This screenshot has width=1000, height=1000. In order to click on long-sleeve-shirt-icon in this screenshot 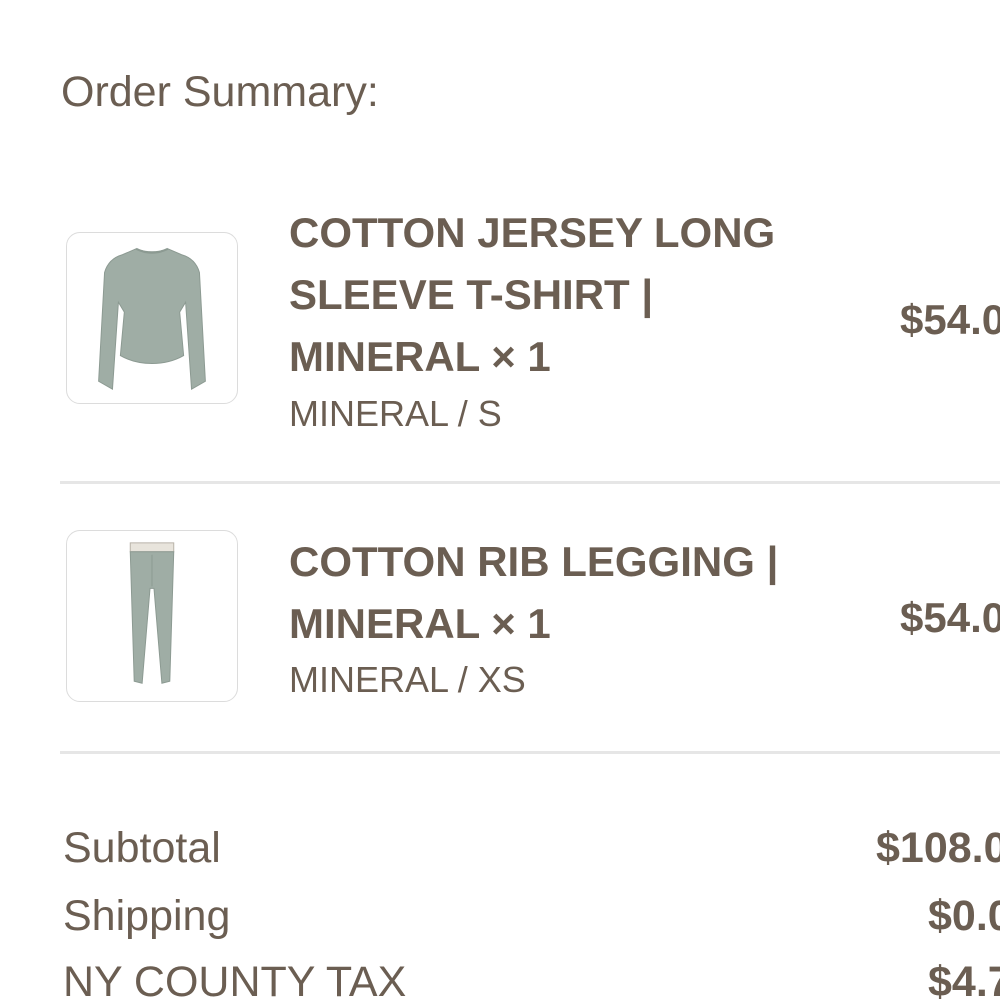, I will do `click(152, 318)`.